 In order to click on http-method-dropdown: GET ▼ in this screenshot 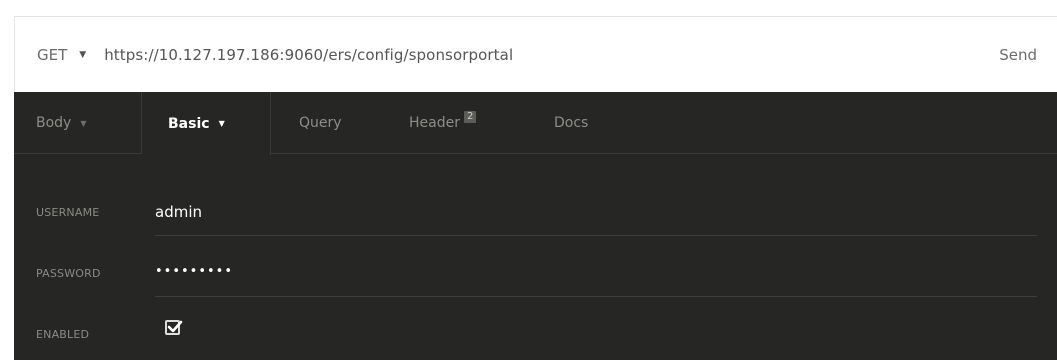, I will do `click(61, 55)`.